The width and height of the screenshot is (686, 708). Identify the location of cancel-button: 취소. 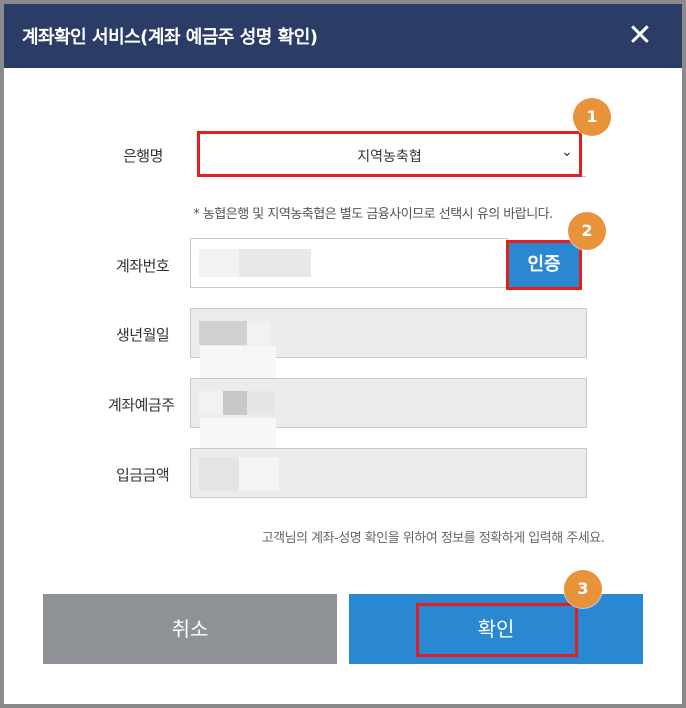
(190, 629).